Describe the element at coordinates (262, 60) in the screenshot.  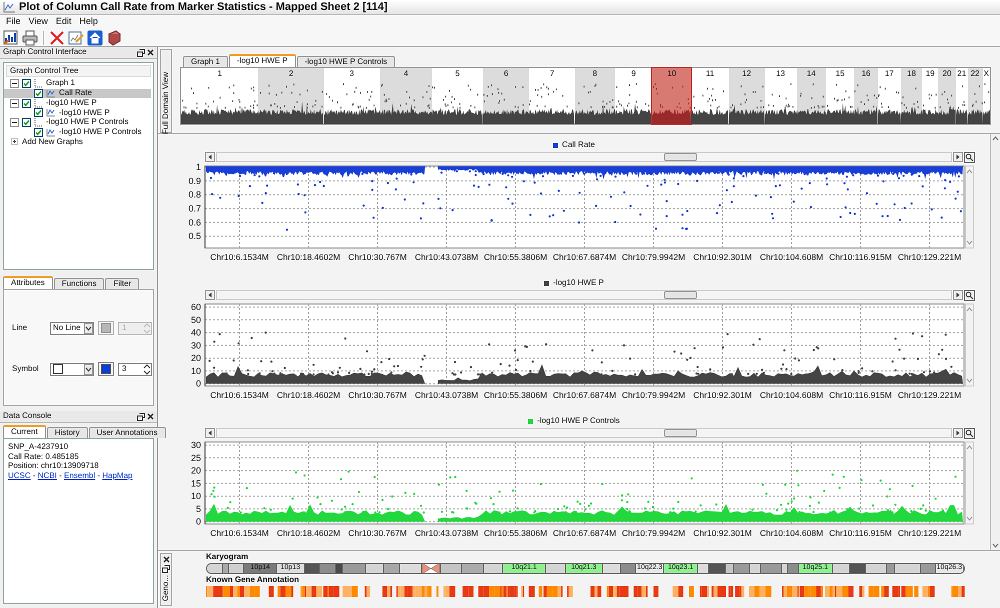
I see `tab: -log10 HWE P` at that location.